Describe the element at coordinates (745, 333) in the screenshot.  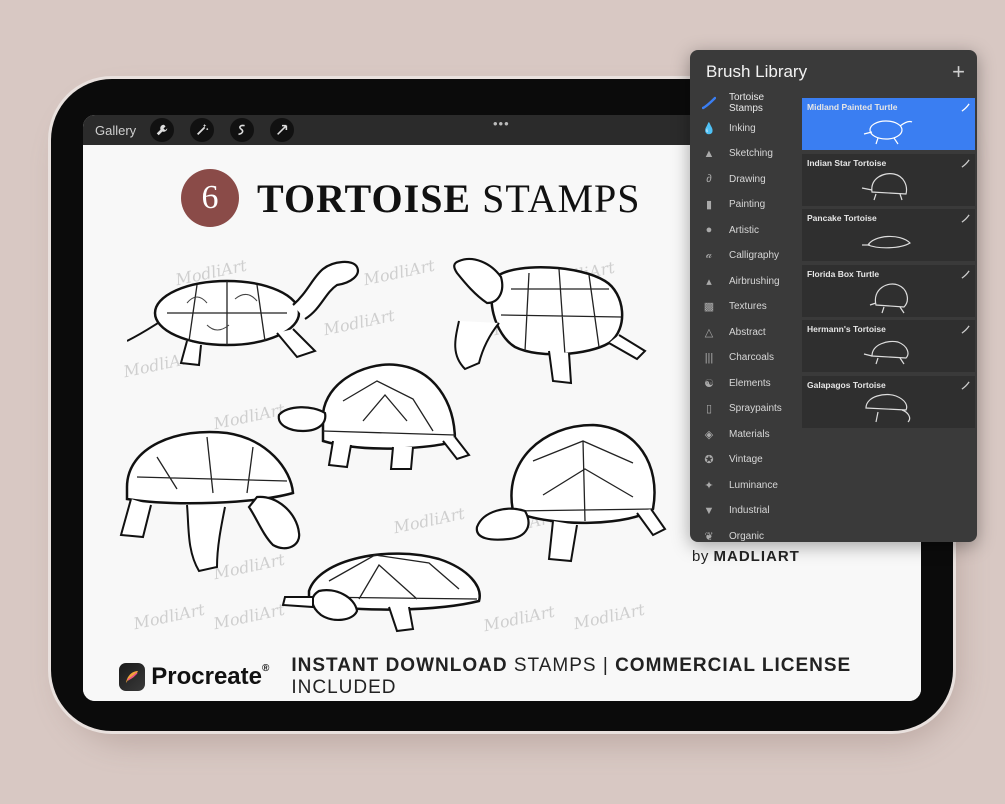
I see `set-item-abstract: △ Abstract` at that location.